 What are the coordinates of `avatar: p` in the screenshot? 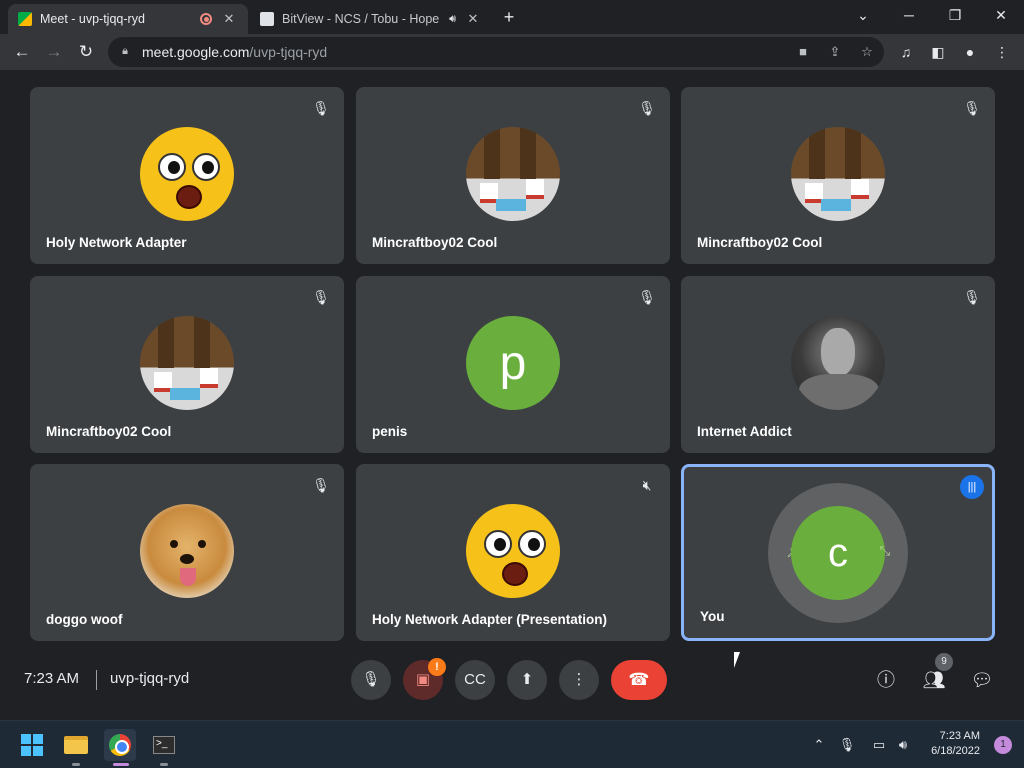 It's located at (513, 363).